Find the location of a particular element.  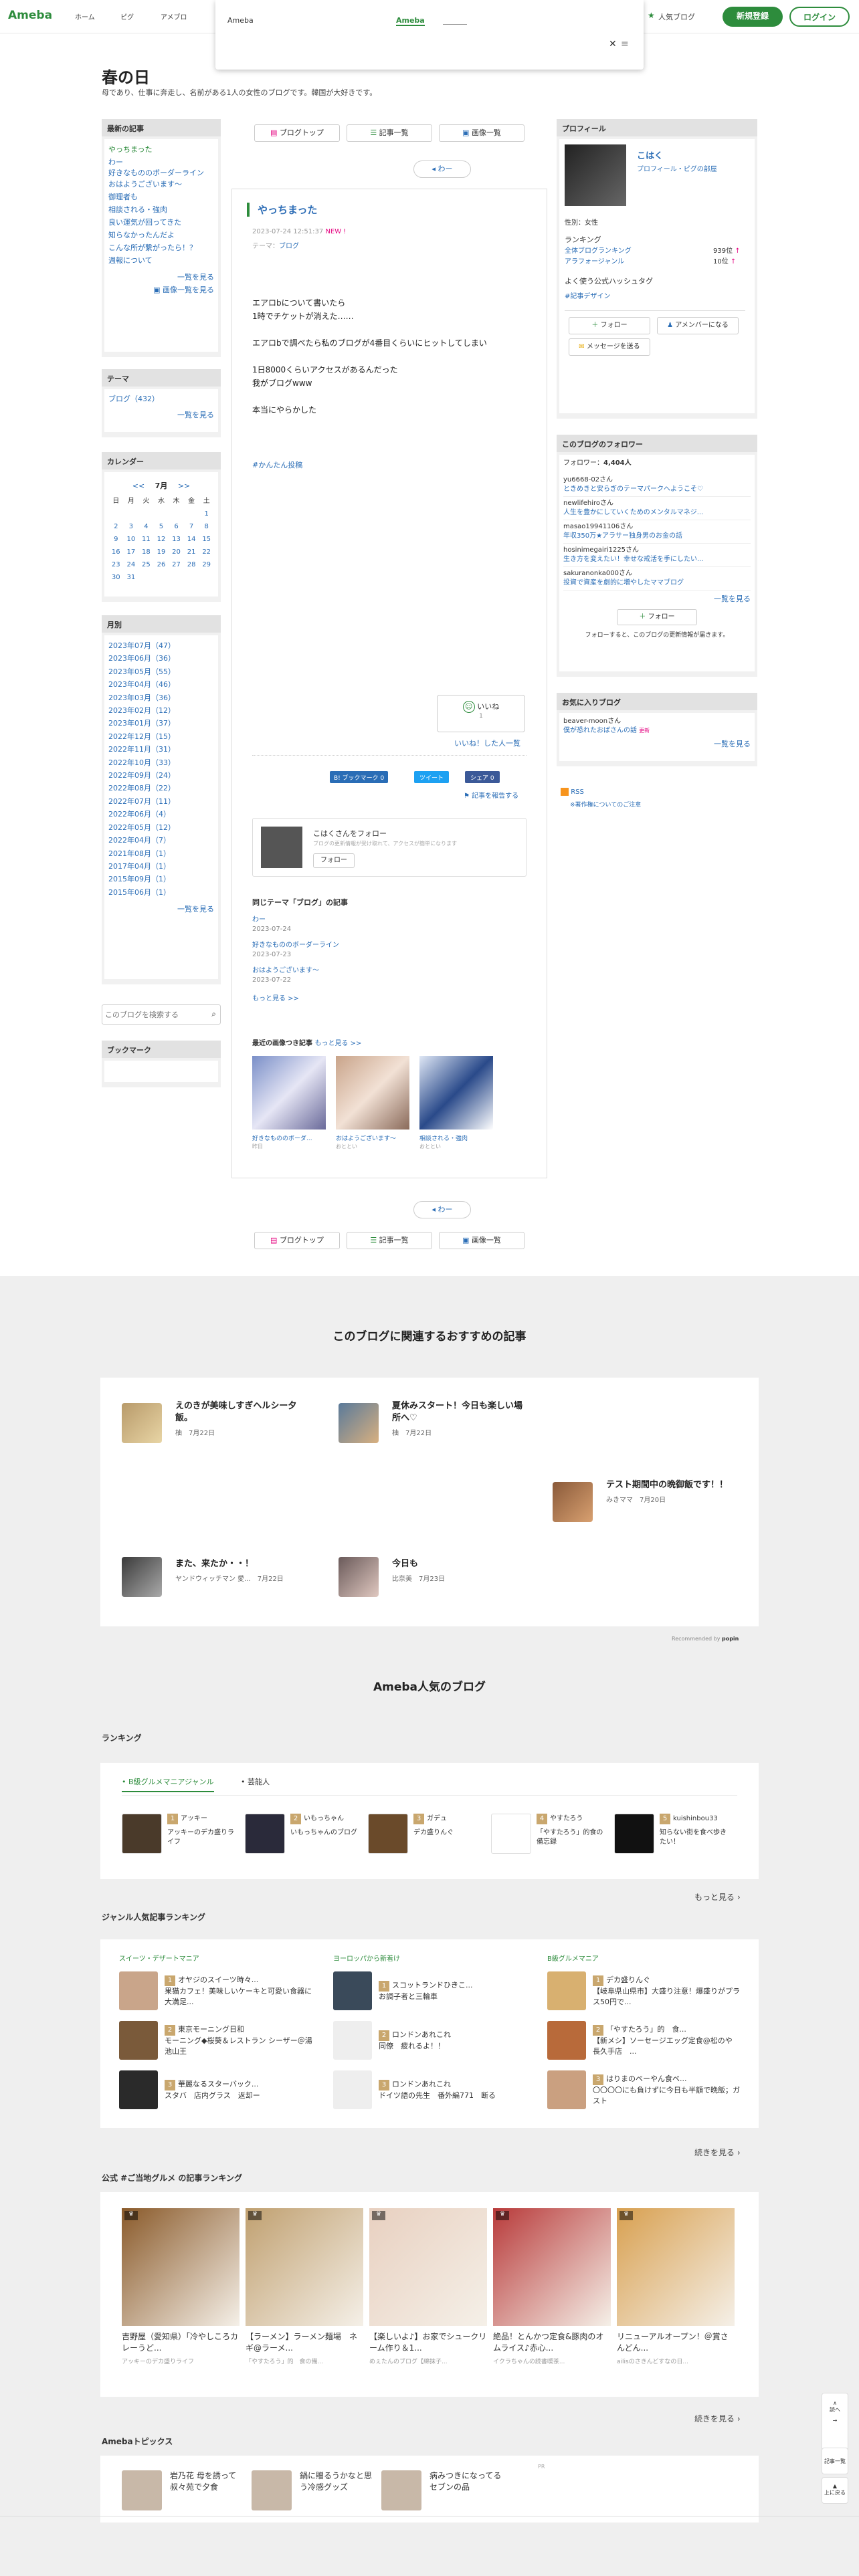

month-archive-item: 2023年03月（36） is located at coordinates (161, 698).